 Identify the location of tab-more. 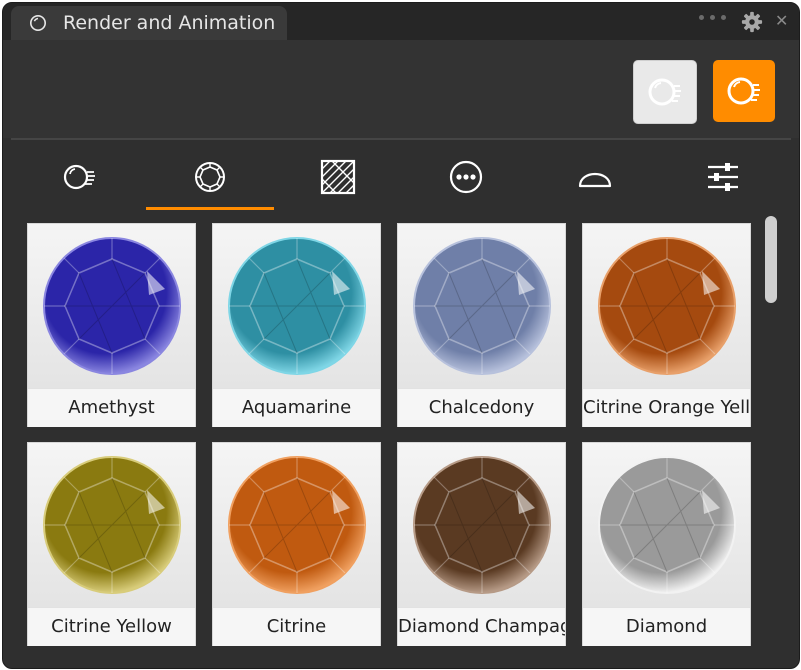
(466, 177).